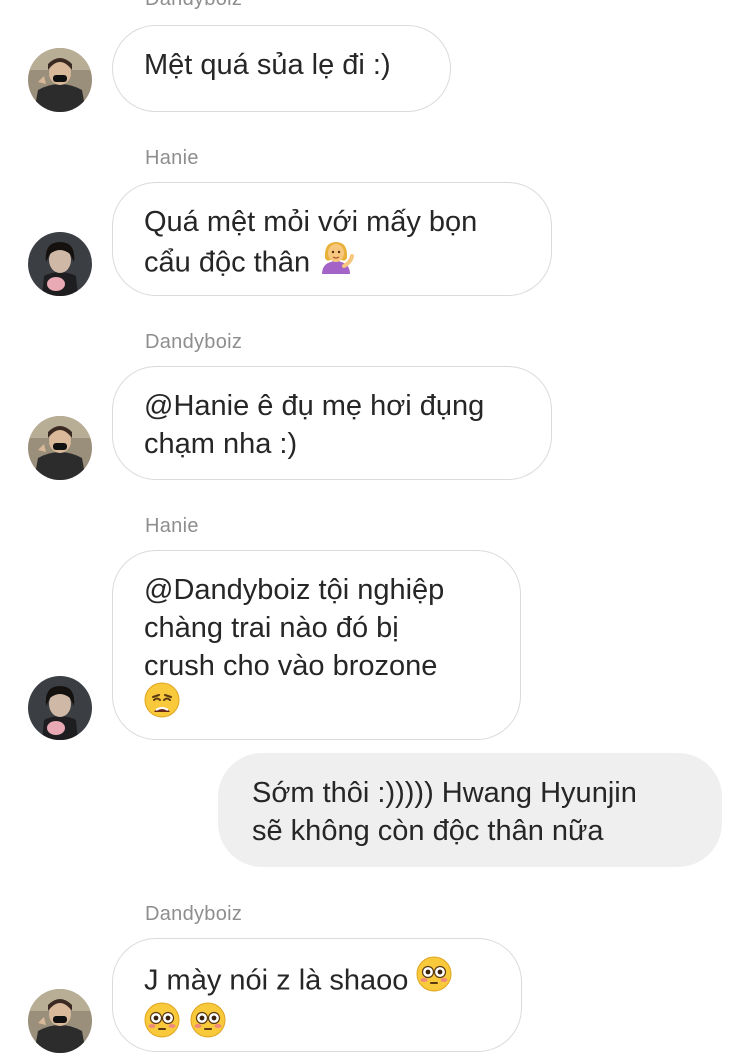 The height and width of the screenshot is (1053, 750). What do you see at coordinates (314, 406) in the screenshot?
I see `message-text: @Hanie ê đụ mẹ hơi đụng` at bounding box center [314, 406].